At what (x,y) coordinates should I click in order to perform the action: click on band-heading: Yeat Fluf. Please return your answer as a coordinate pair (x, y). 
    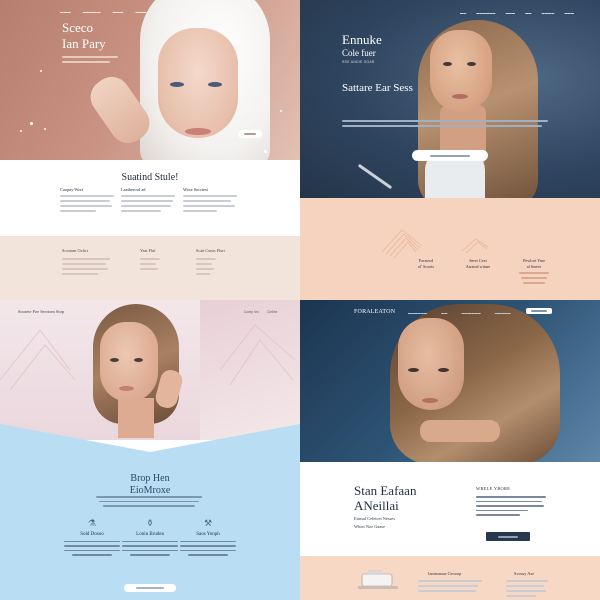
    Looking at the image, I should click on (148, 250).